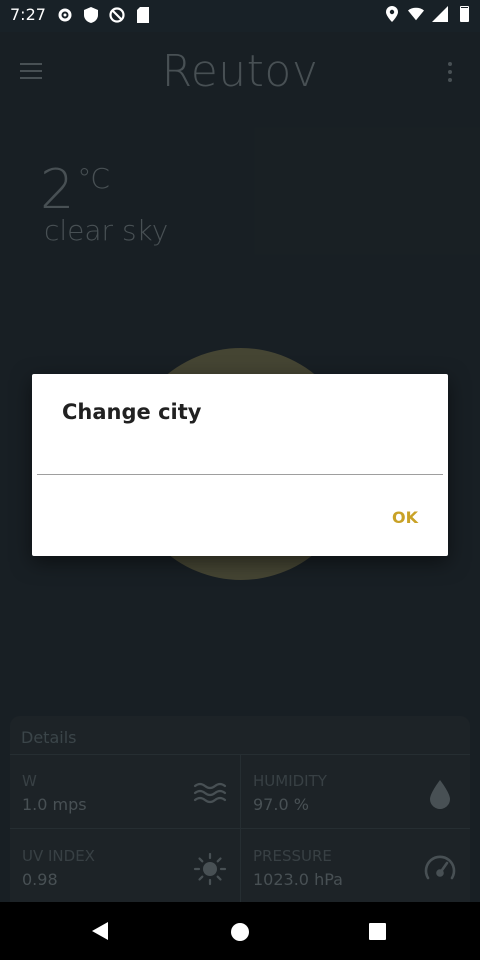 This screenshot has width=480, height=960. What do you see at coordinates (428, 14) in the screenshot?
I see `status-icons-right` at bounding box center [428, 14].